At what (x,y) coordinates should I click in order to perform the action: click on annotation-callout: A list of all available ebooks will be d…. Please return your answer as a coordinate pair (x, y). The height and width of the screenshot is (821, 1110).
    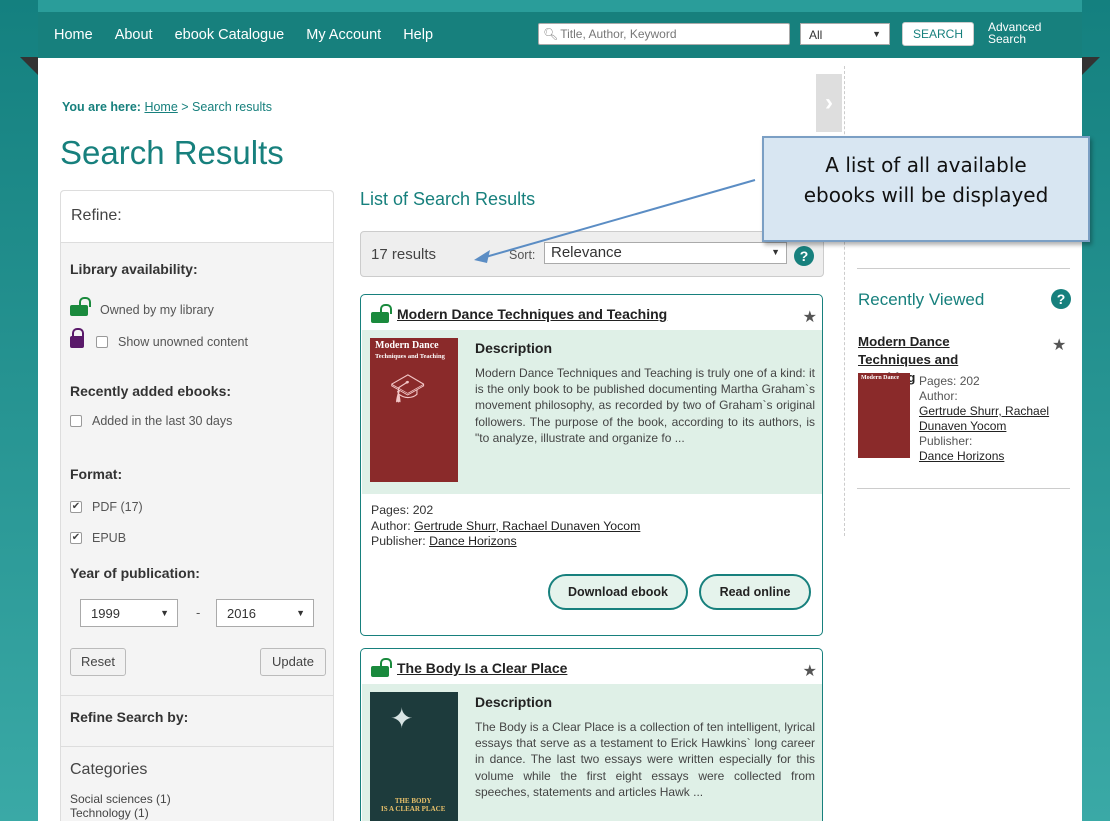
    Looking at the image, I should click on (926, 189).